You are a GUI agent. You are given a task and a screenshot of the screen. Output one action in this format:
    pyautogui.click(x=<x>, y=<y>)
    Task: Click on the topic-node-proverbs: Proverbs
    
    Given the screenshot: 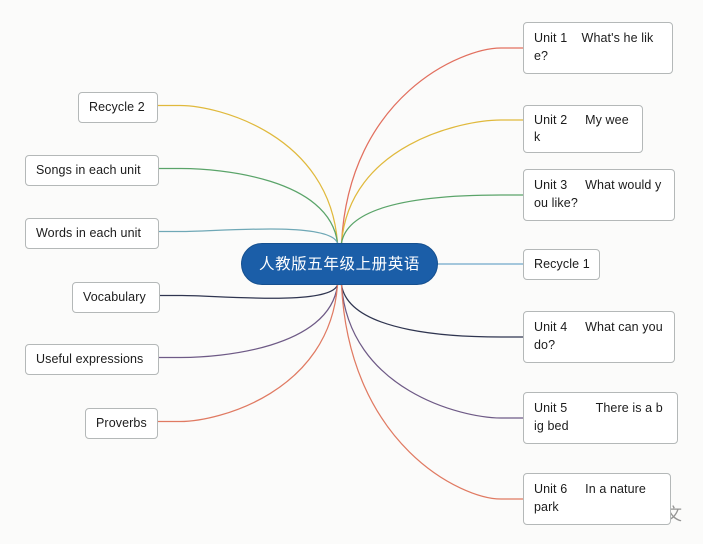 What is the action you would take?
    pyautogui.click(x=121, y=423)
    